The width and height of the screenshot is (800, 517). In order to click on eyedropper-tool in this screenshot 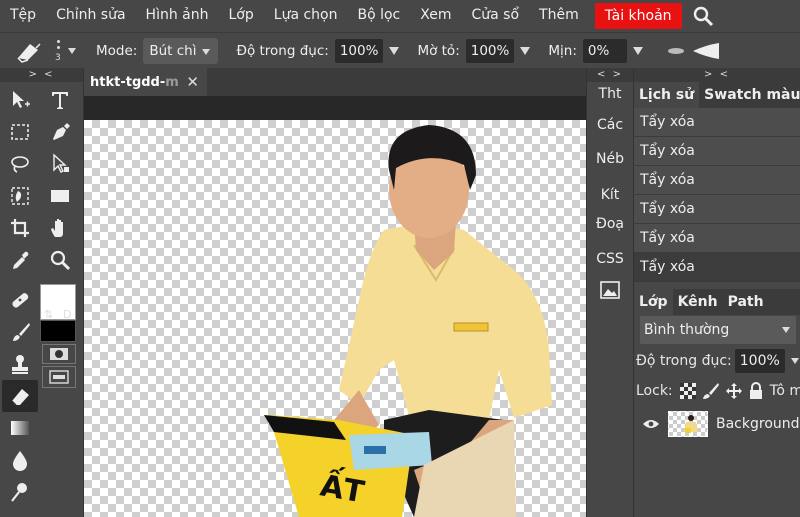, I will do `click(20, 260)`.